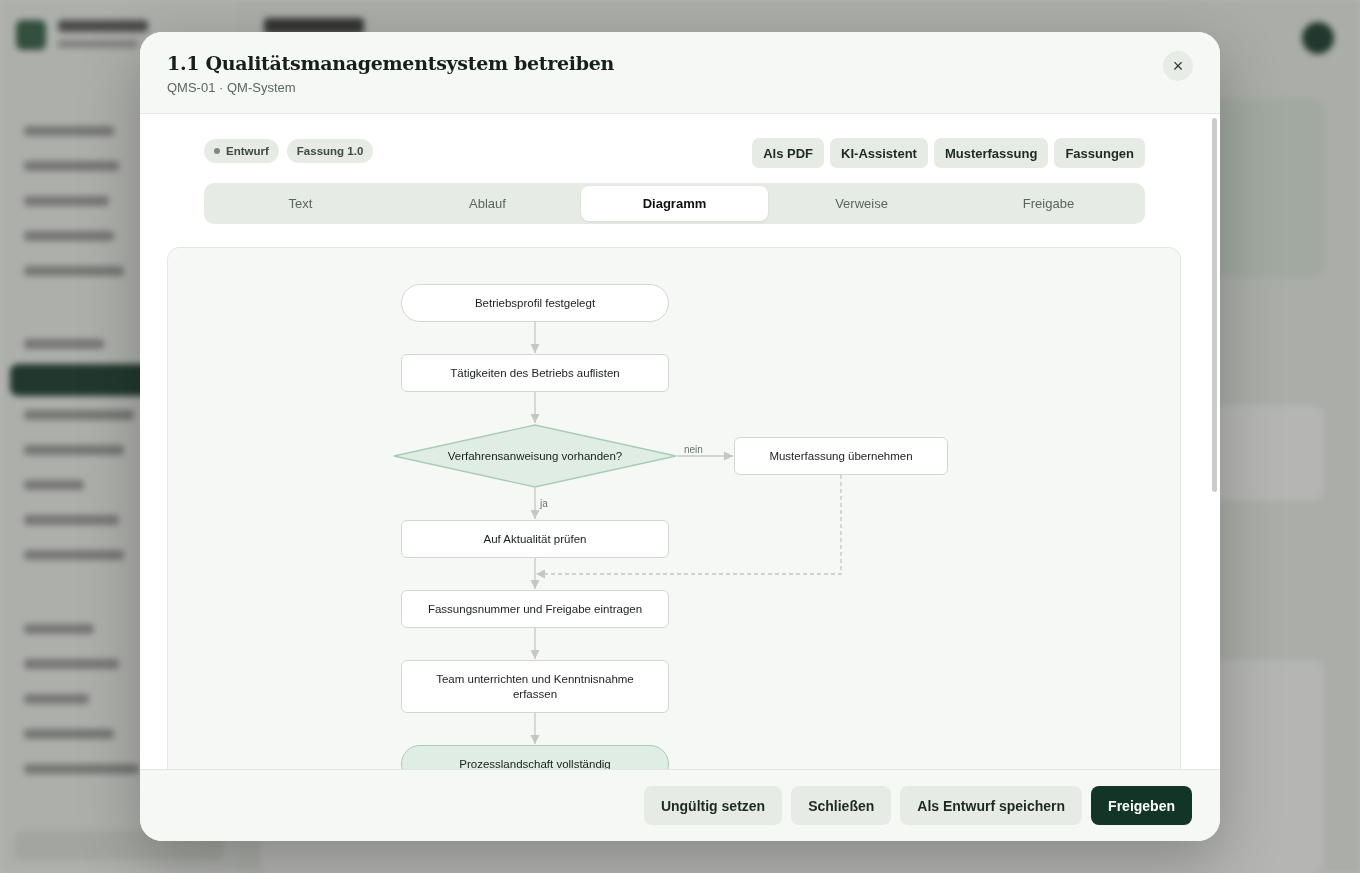 The width and height of the screenshot is (1360, 873). Describe the element at coordinates (674, 203) in the screenshot. I see `tab: Diagramm` at that location.